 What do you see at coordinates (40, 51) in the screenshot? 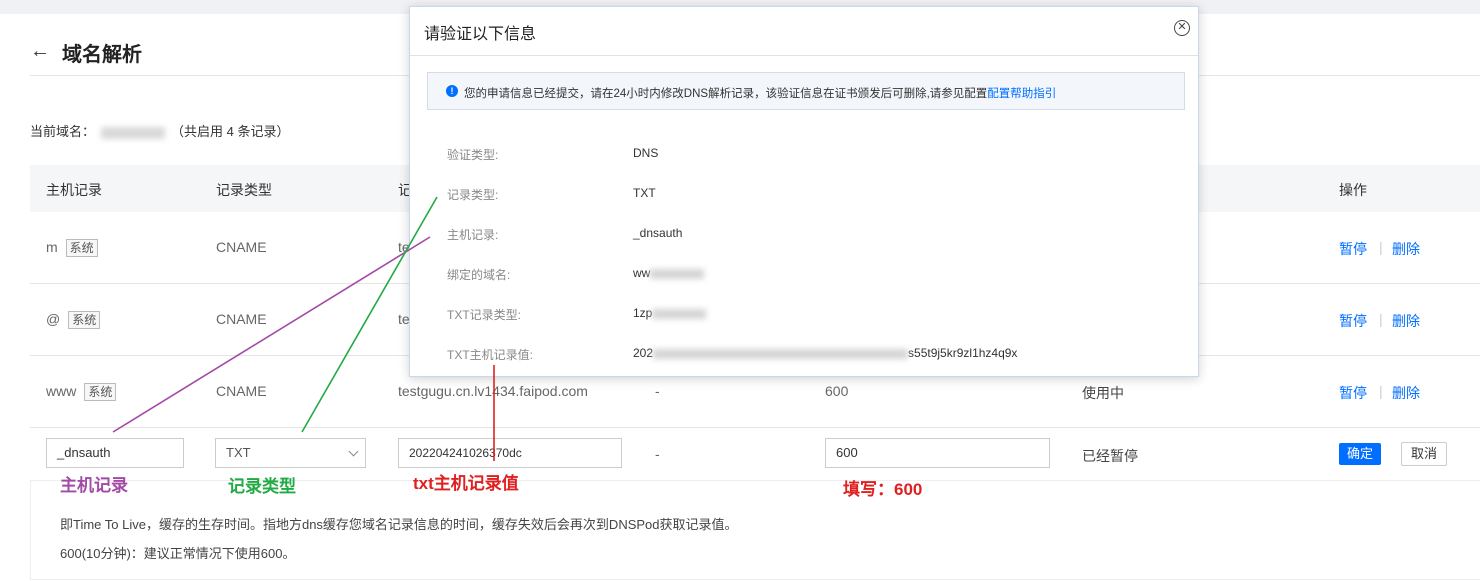
I see `back-arrow-icon: ←` at bounding box center [40, 51].